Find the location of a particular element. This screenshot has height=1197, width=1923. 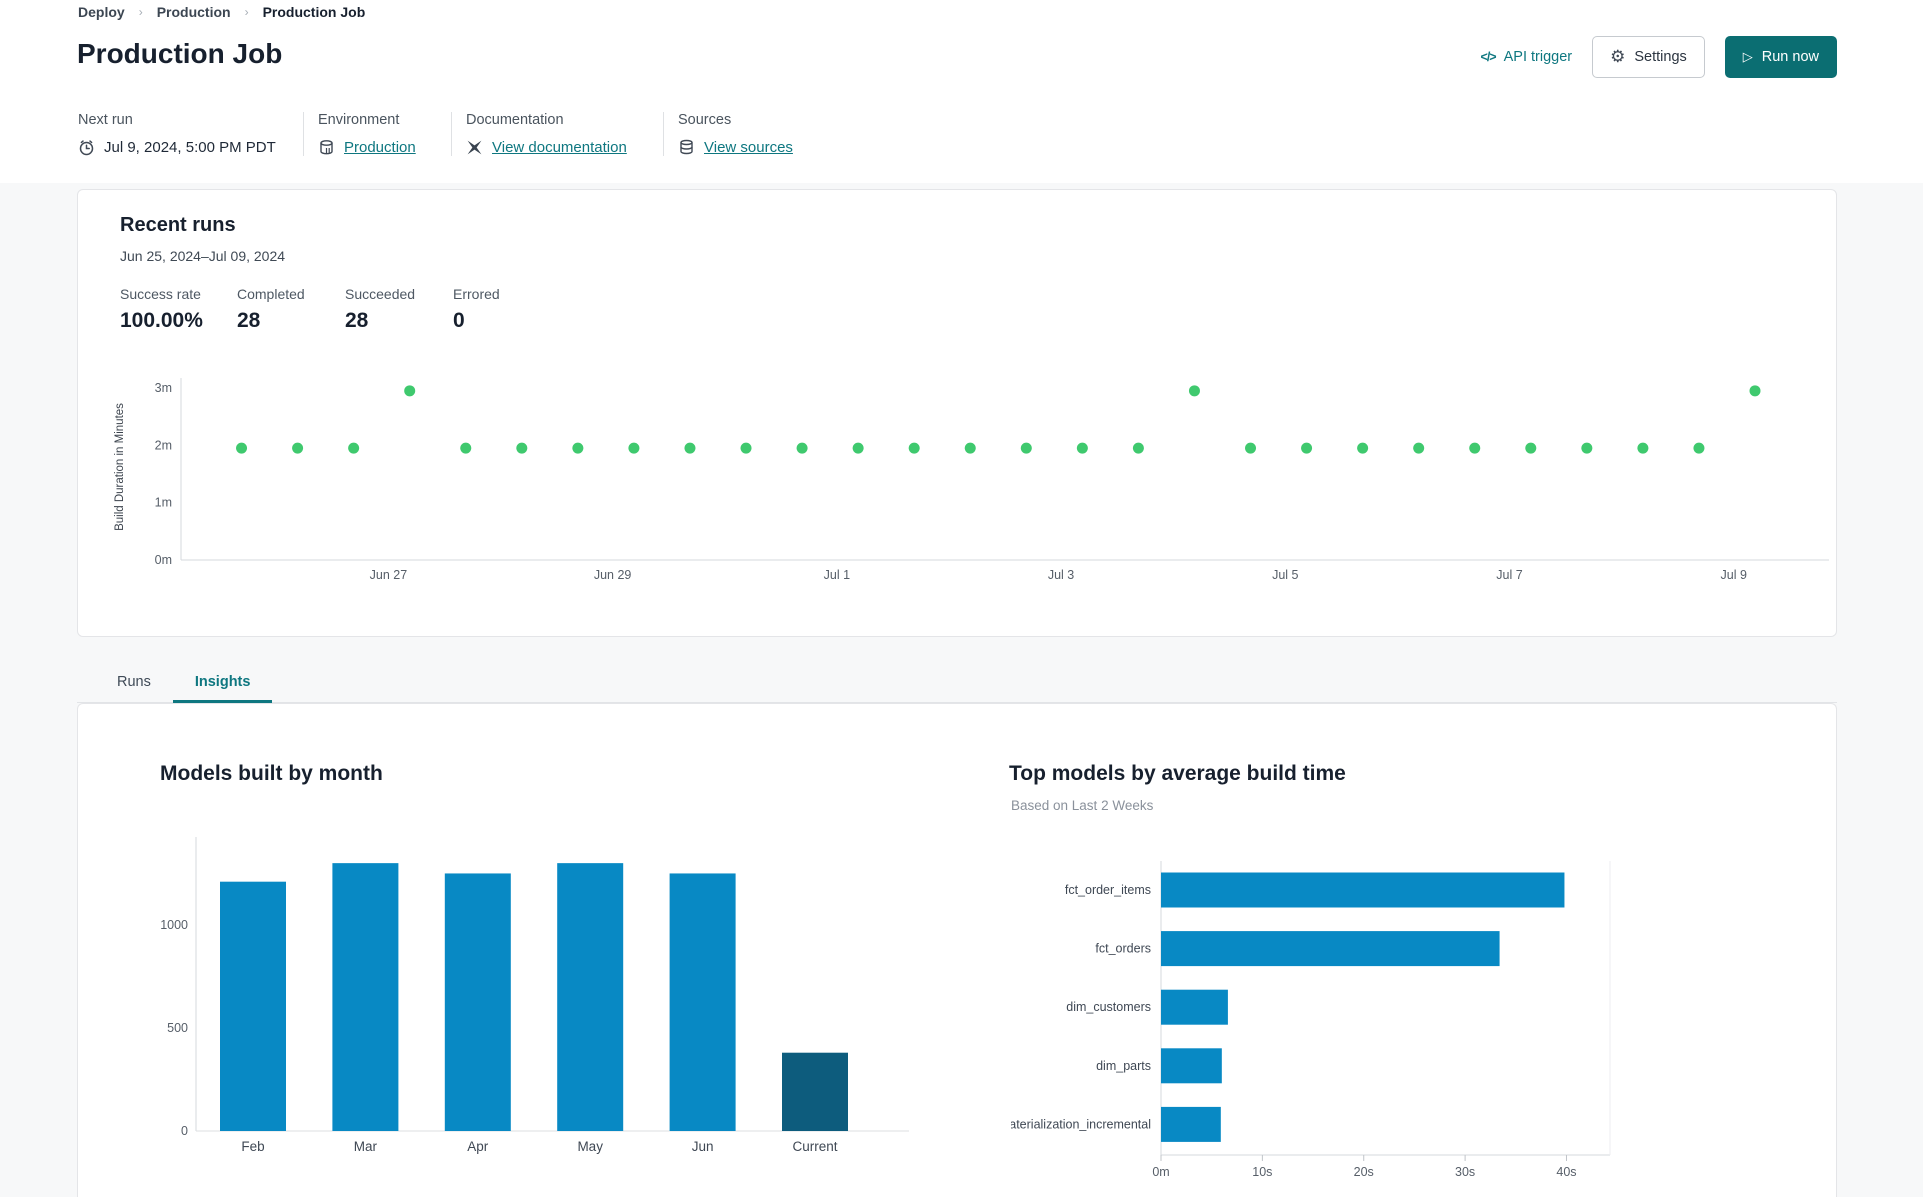

stat-errored: Errored 0 is located at coordinates (476, 309).